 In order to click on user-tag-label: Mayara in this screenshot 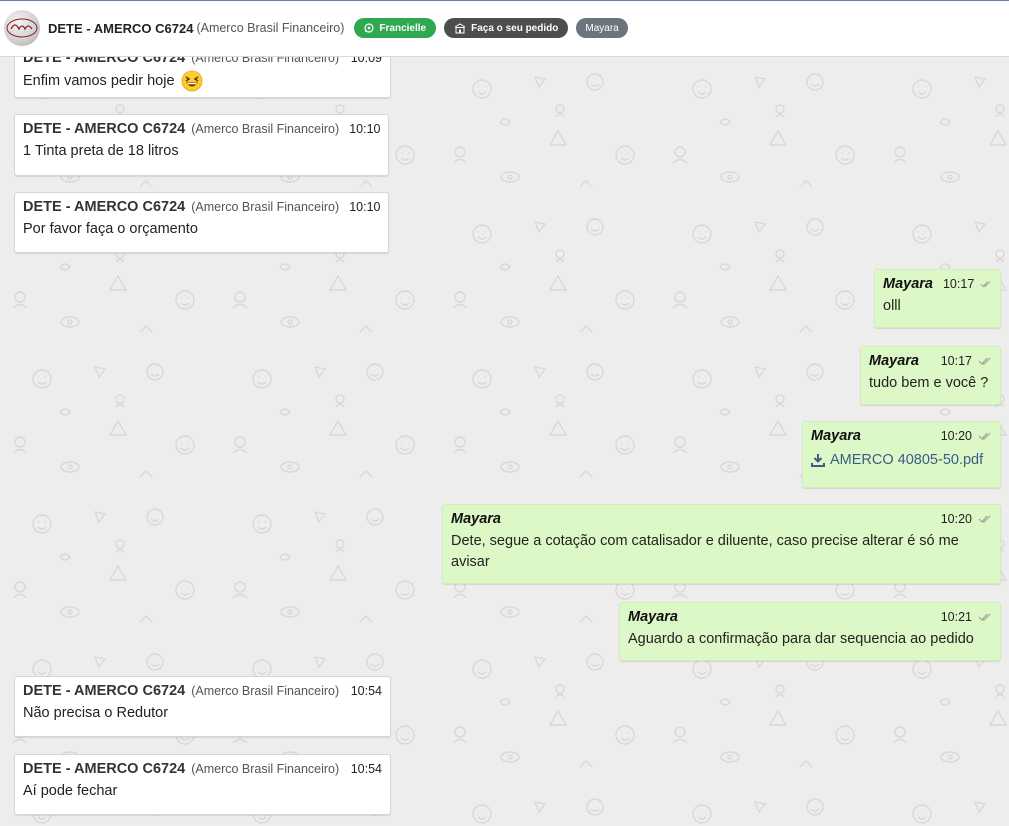, I will do `click(602, 28)`.